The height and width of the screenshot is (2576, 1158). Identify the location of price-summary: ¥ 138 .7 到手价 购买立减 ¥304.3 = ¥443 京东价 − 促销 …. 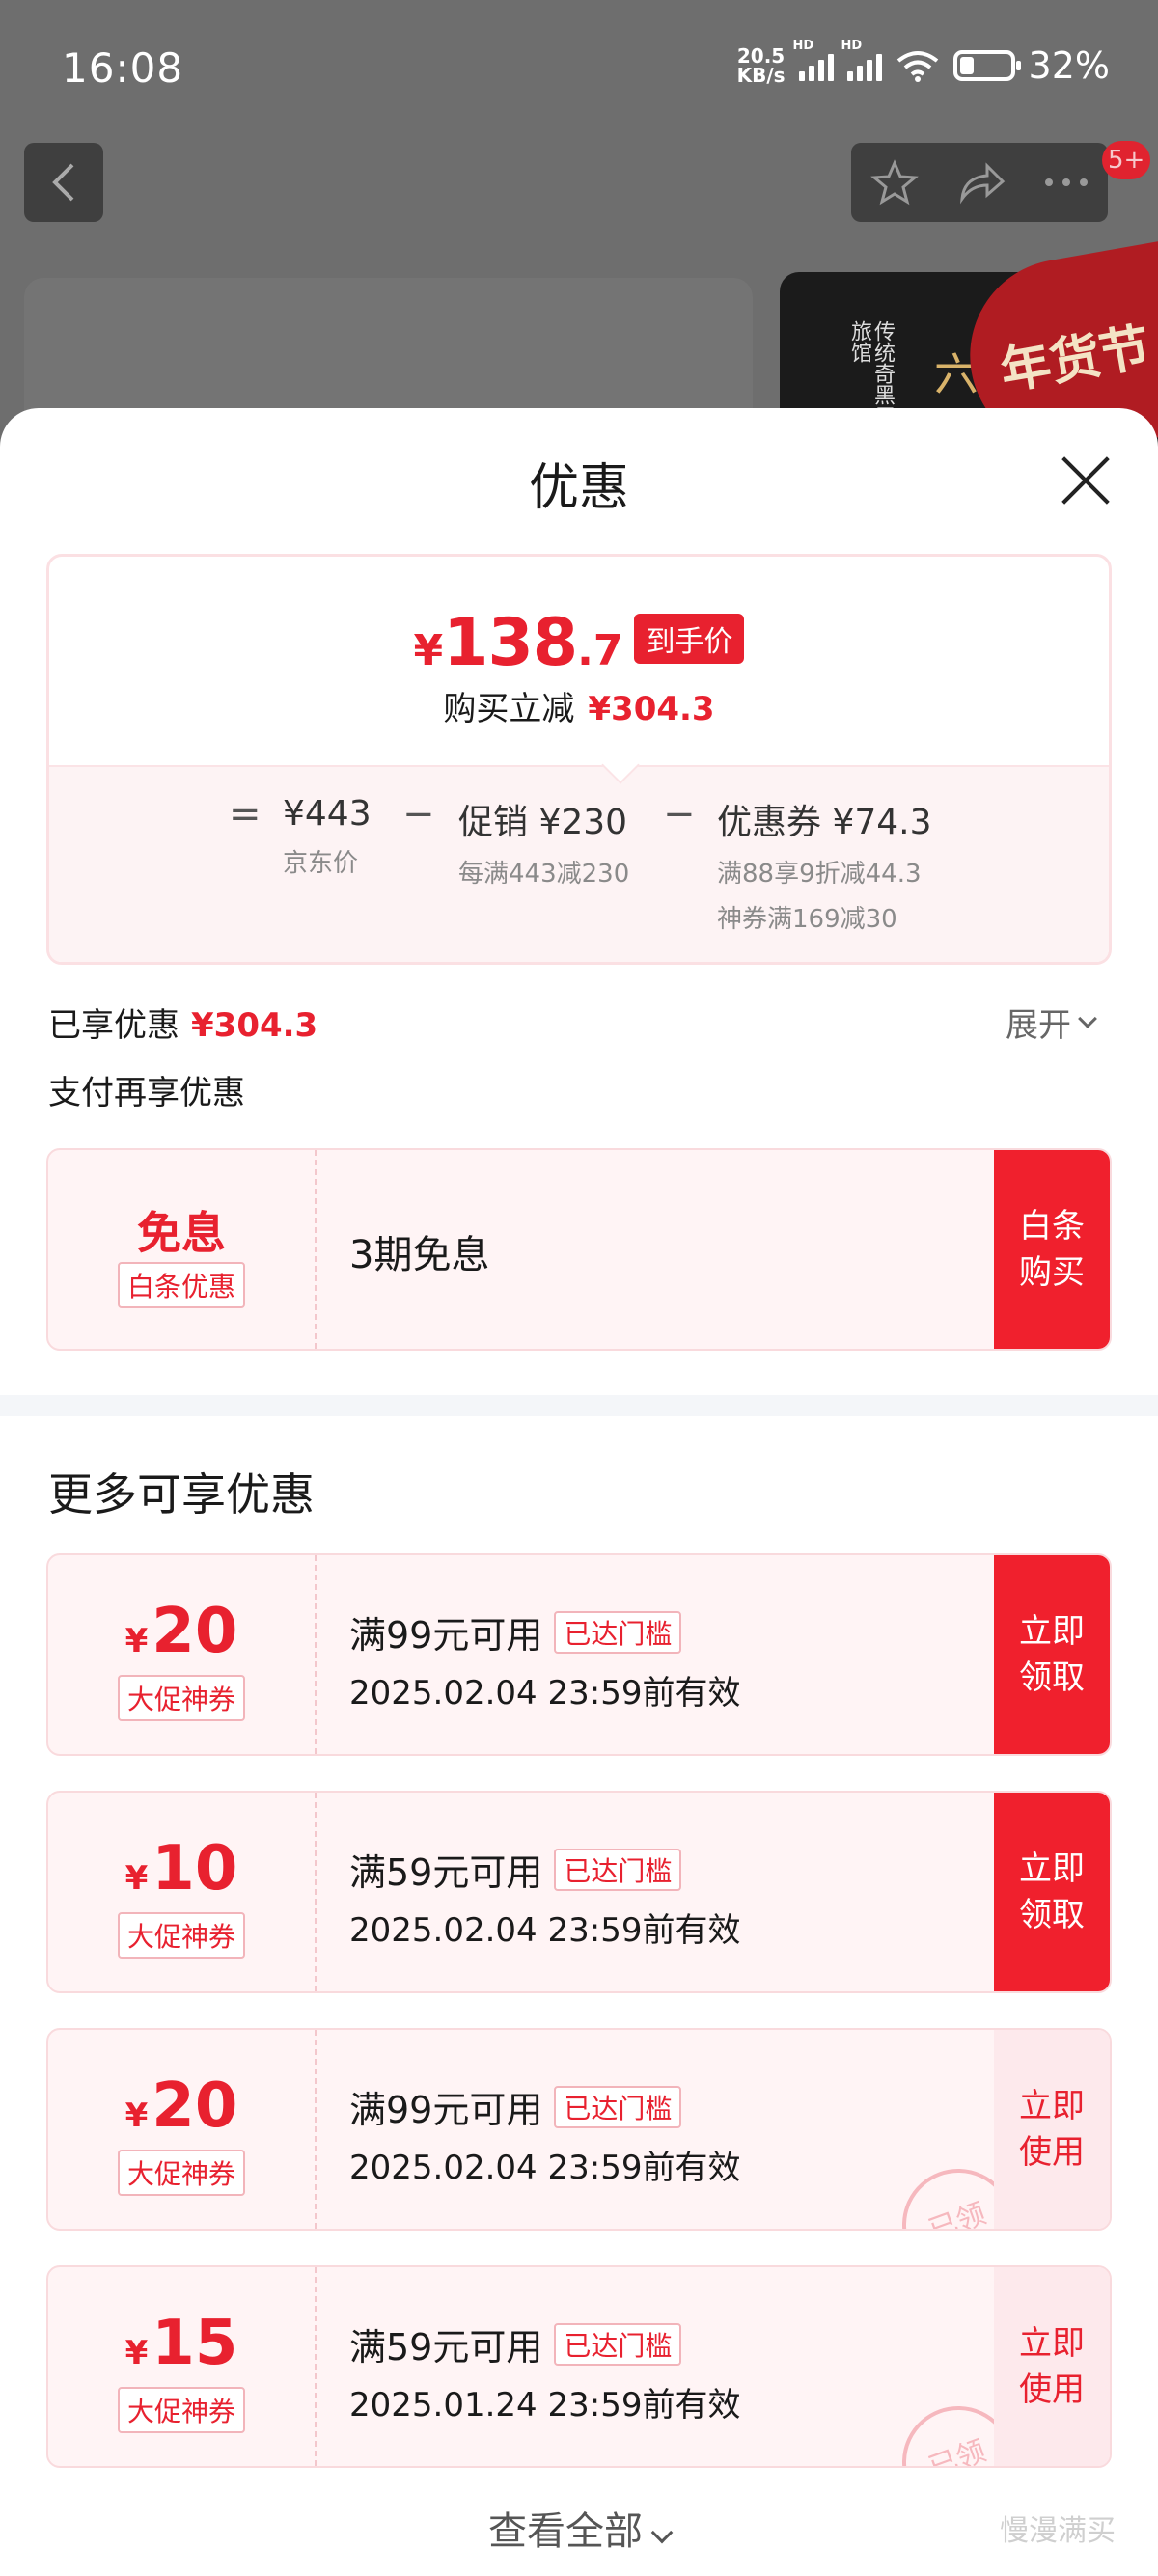
(579, 759).